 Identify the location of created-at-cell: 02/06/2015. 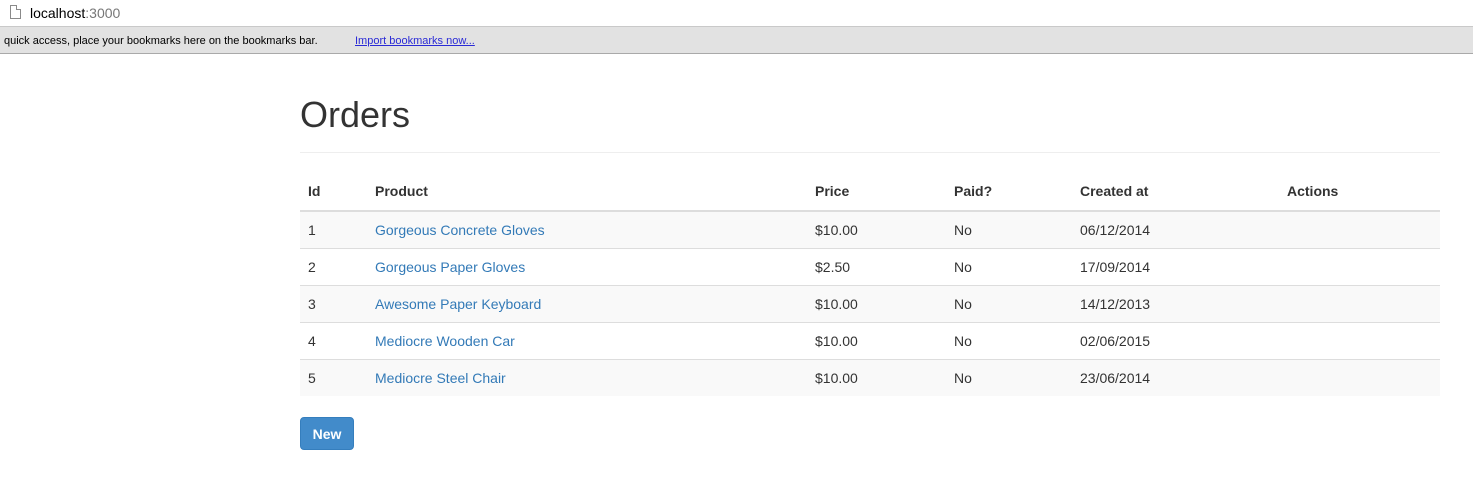
(1175, 341).